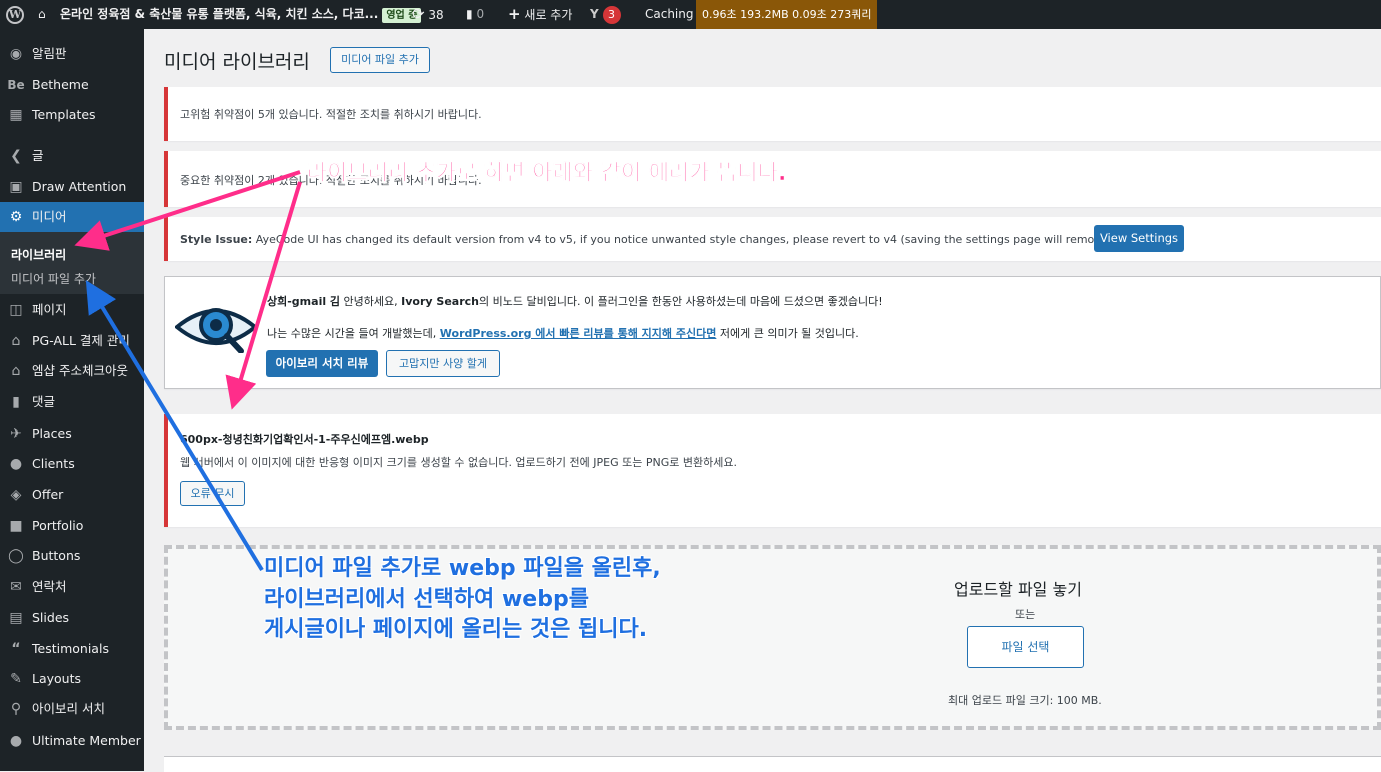  What do you see at coordinates (1025, 700) in the screenshot?
I see `max-upload-size: 최대 업로드 파일 크기: 100 MB.` at bounding box center [1025, 700].